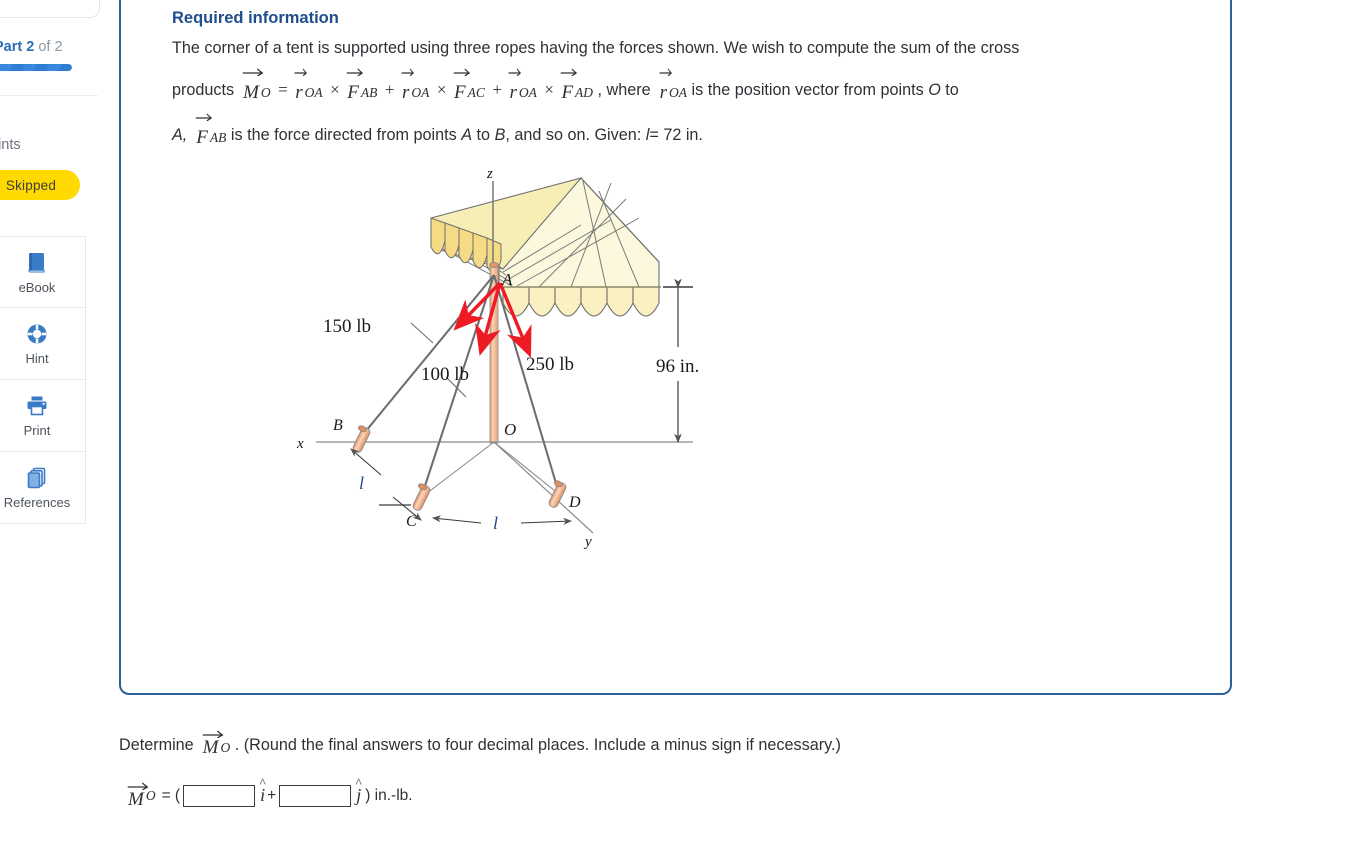  What do you see at coordinates (527, 92) in the screenshot?
I see `r-subscript-3: OA` at bounding box center [527, 92].